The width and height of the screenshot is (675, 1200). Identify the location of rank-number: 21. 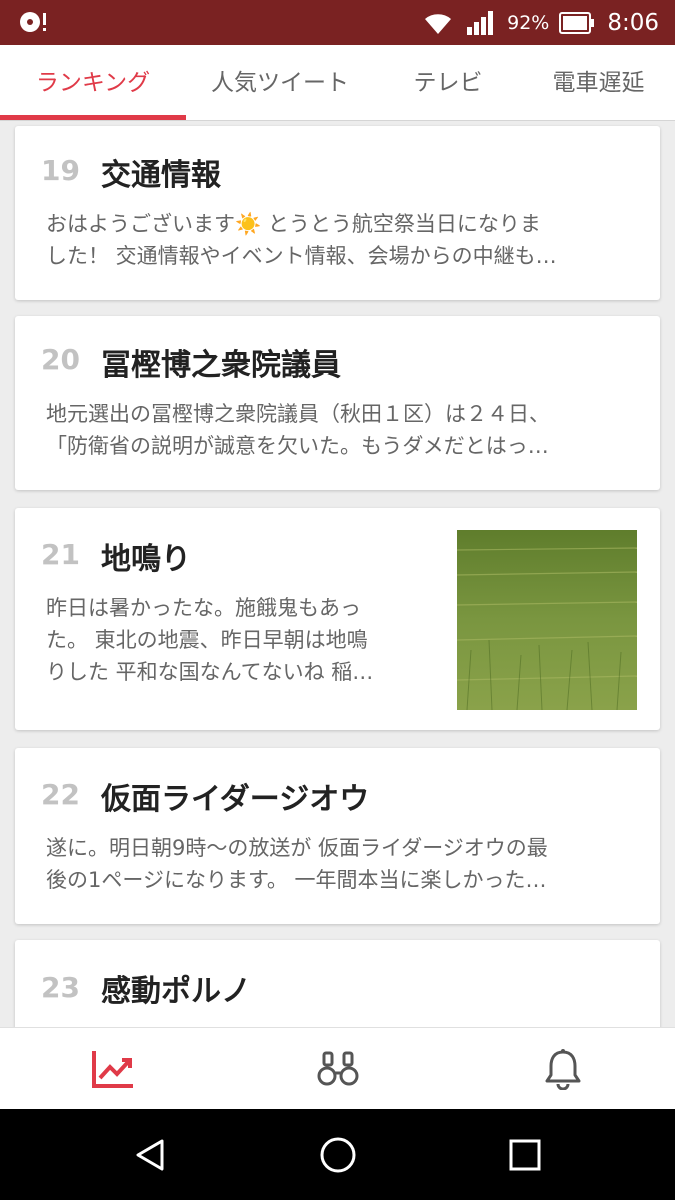
(60, 554).